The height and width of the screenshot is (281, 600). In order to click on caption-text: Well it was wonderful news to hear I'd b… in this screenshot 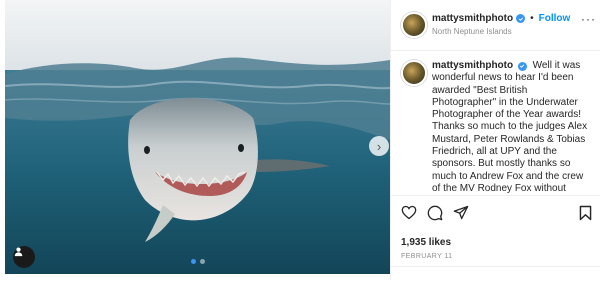, I will do `click(510, 127)`.